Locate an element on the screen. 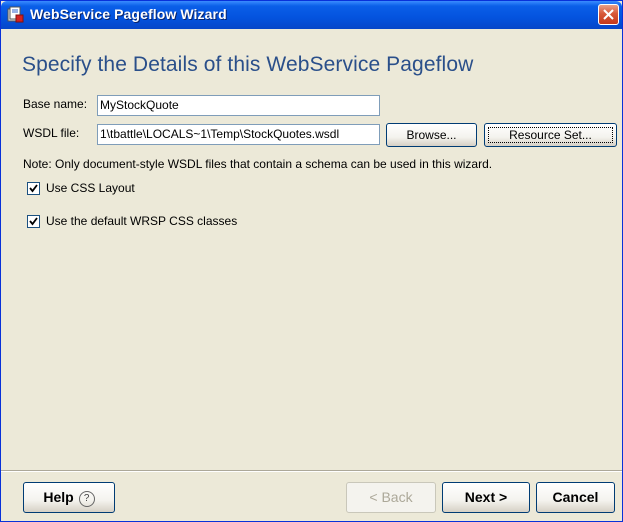 The width and height of the screenshot is (623, 522). use-default-wrsp-css-label: Use the default WRSP CSS classes is located at coordinates (142, 221).